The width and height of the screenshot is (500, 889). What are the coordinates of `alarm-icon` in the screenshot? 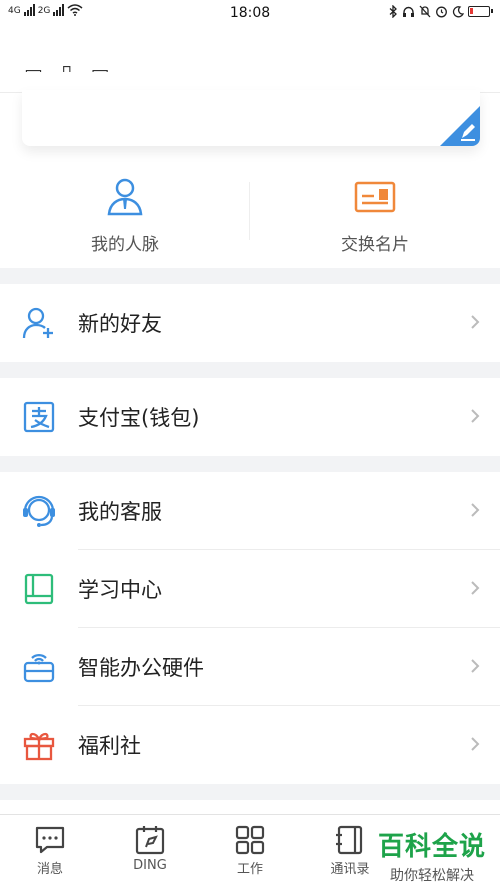 It's located at (441, 12).